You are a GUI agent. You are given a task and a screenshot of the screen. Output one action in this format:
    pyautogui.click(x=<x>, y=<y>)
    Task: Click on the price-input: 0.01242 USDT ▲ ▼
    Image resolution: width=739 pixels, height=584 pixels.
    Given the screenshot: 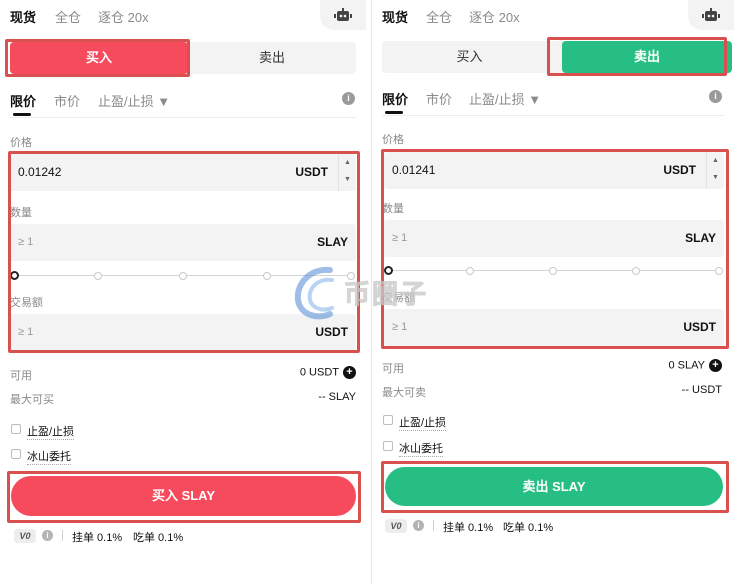 What is the action you would take?
    pyautogui.click(x=183, y=172)
    